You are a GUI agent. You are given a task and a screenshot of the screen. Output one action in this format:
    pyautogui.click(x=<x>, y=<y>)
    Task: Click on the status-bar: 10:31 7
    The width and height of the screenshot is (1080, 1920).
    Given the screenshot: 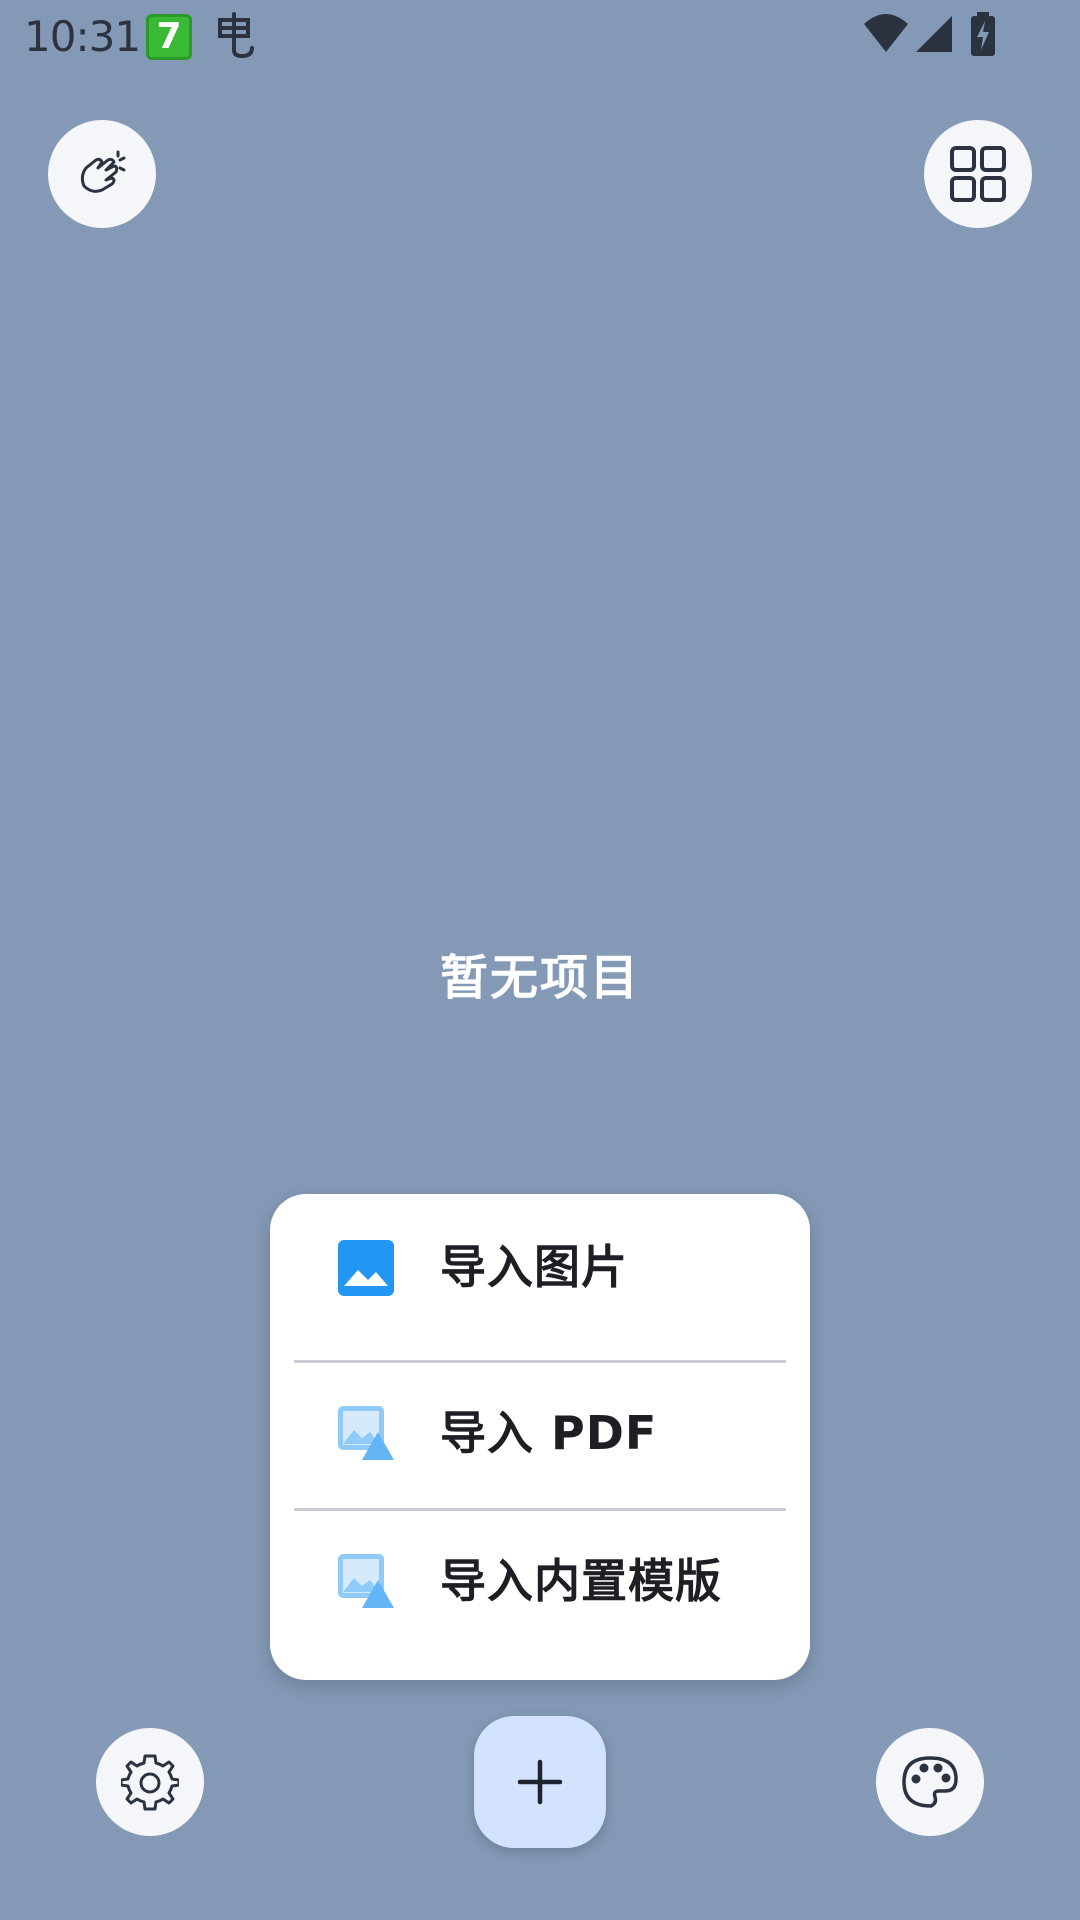 What is the action you would take?
    pyautogui.click(x=540, y=38)
    